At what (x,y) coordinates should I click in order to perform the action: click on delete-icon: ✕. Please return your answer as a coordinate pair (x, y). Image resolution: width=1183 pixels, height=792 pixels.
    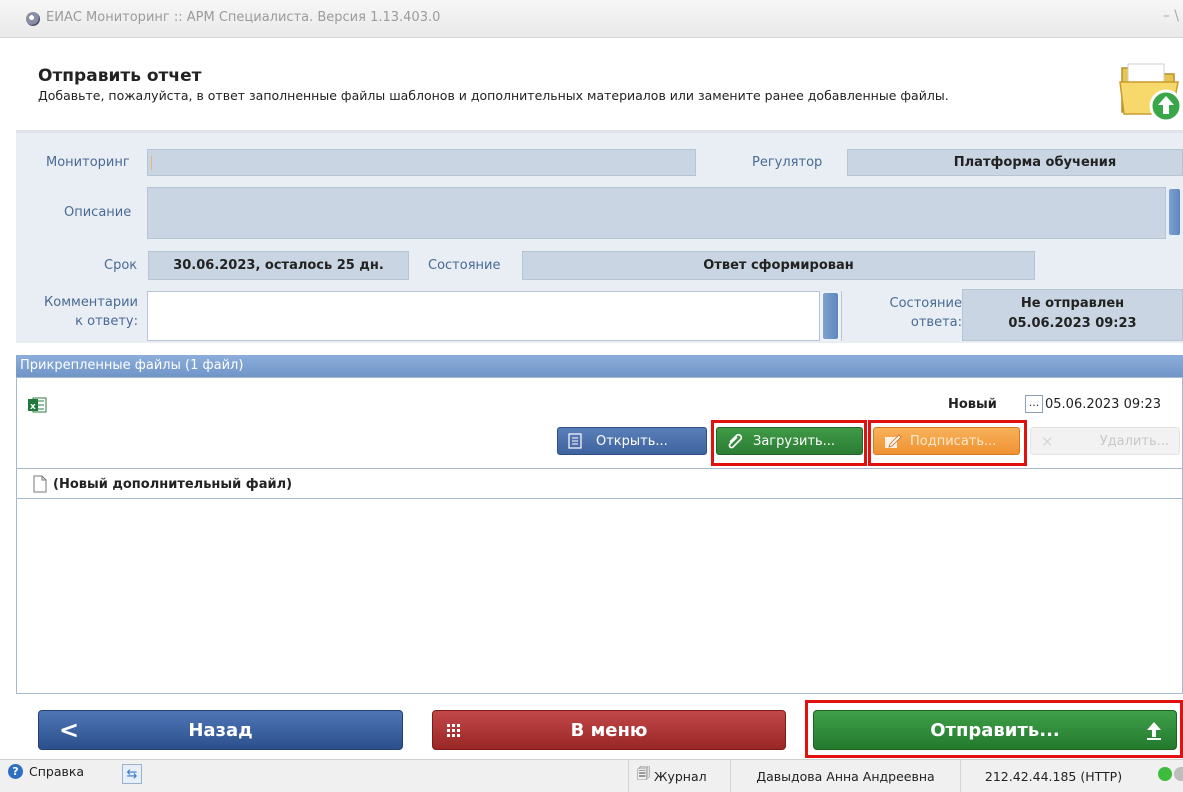
    Looking at the image, I should click on (1047, 442).